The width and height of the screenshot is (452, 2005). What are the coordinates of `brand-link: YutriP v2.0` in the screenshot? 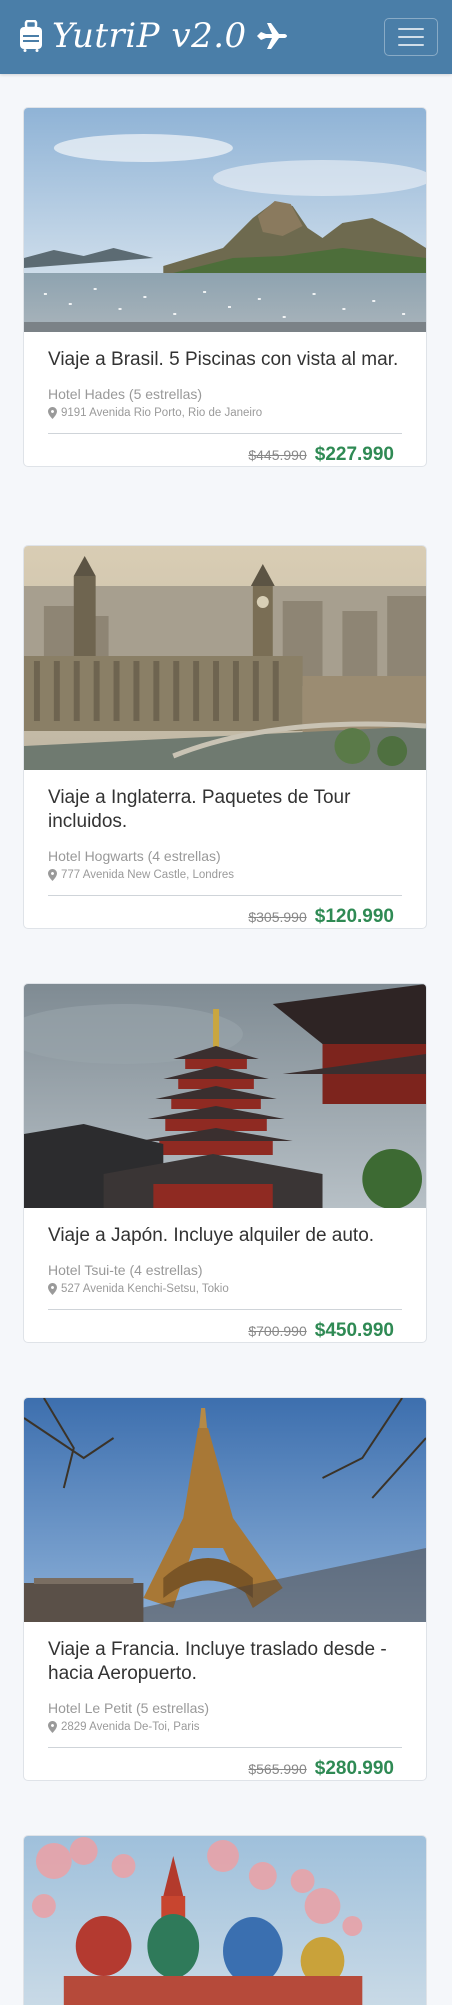 It's located at (153, 36).